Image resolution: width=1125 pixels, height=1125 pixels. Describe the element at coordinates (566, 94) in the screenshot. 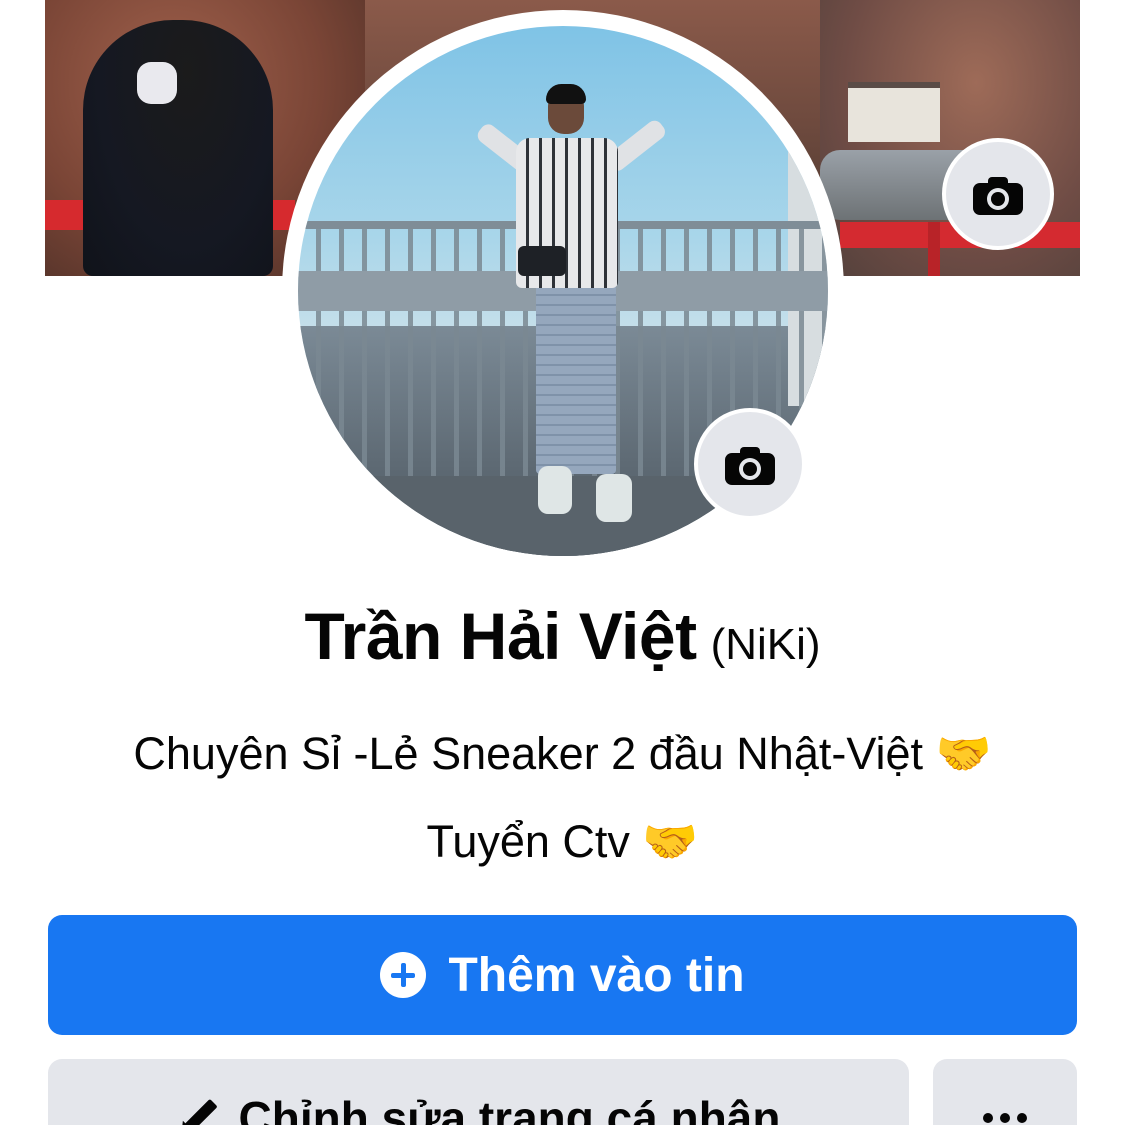

I see `avatar-figure-hair` at that location.